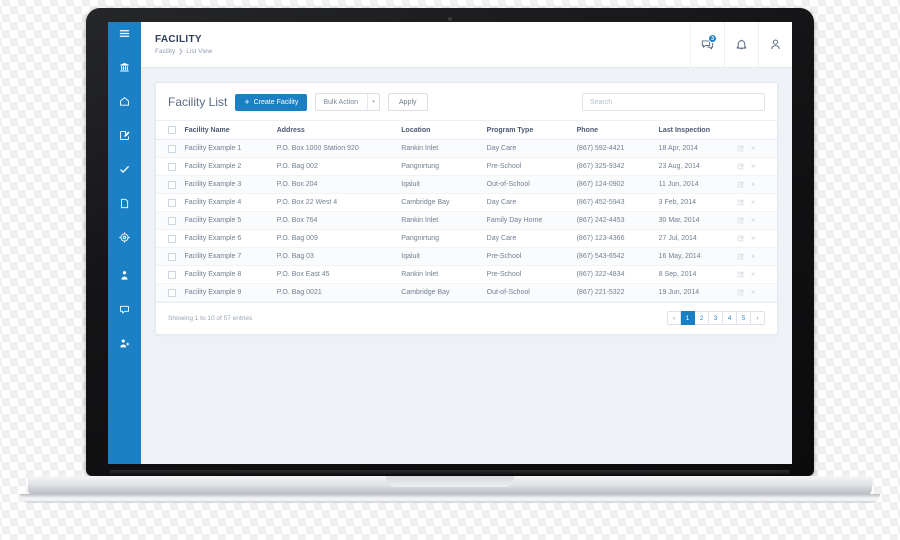 This screenshot has width=900, height=540. What do you see at coordinates (688, 318) in the screenshot?
I see `pagination-page-1: 1` at bounding box center [688, 318].